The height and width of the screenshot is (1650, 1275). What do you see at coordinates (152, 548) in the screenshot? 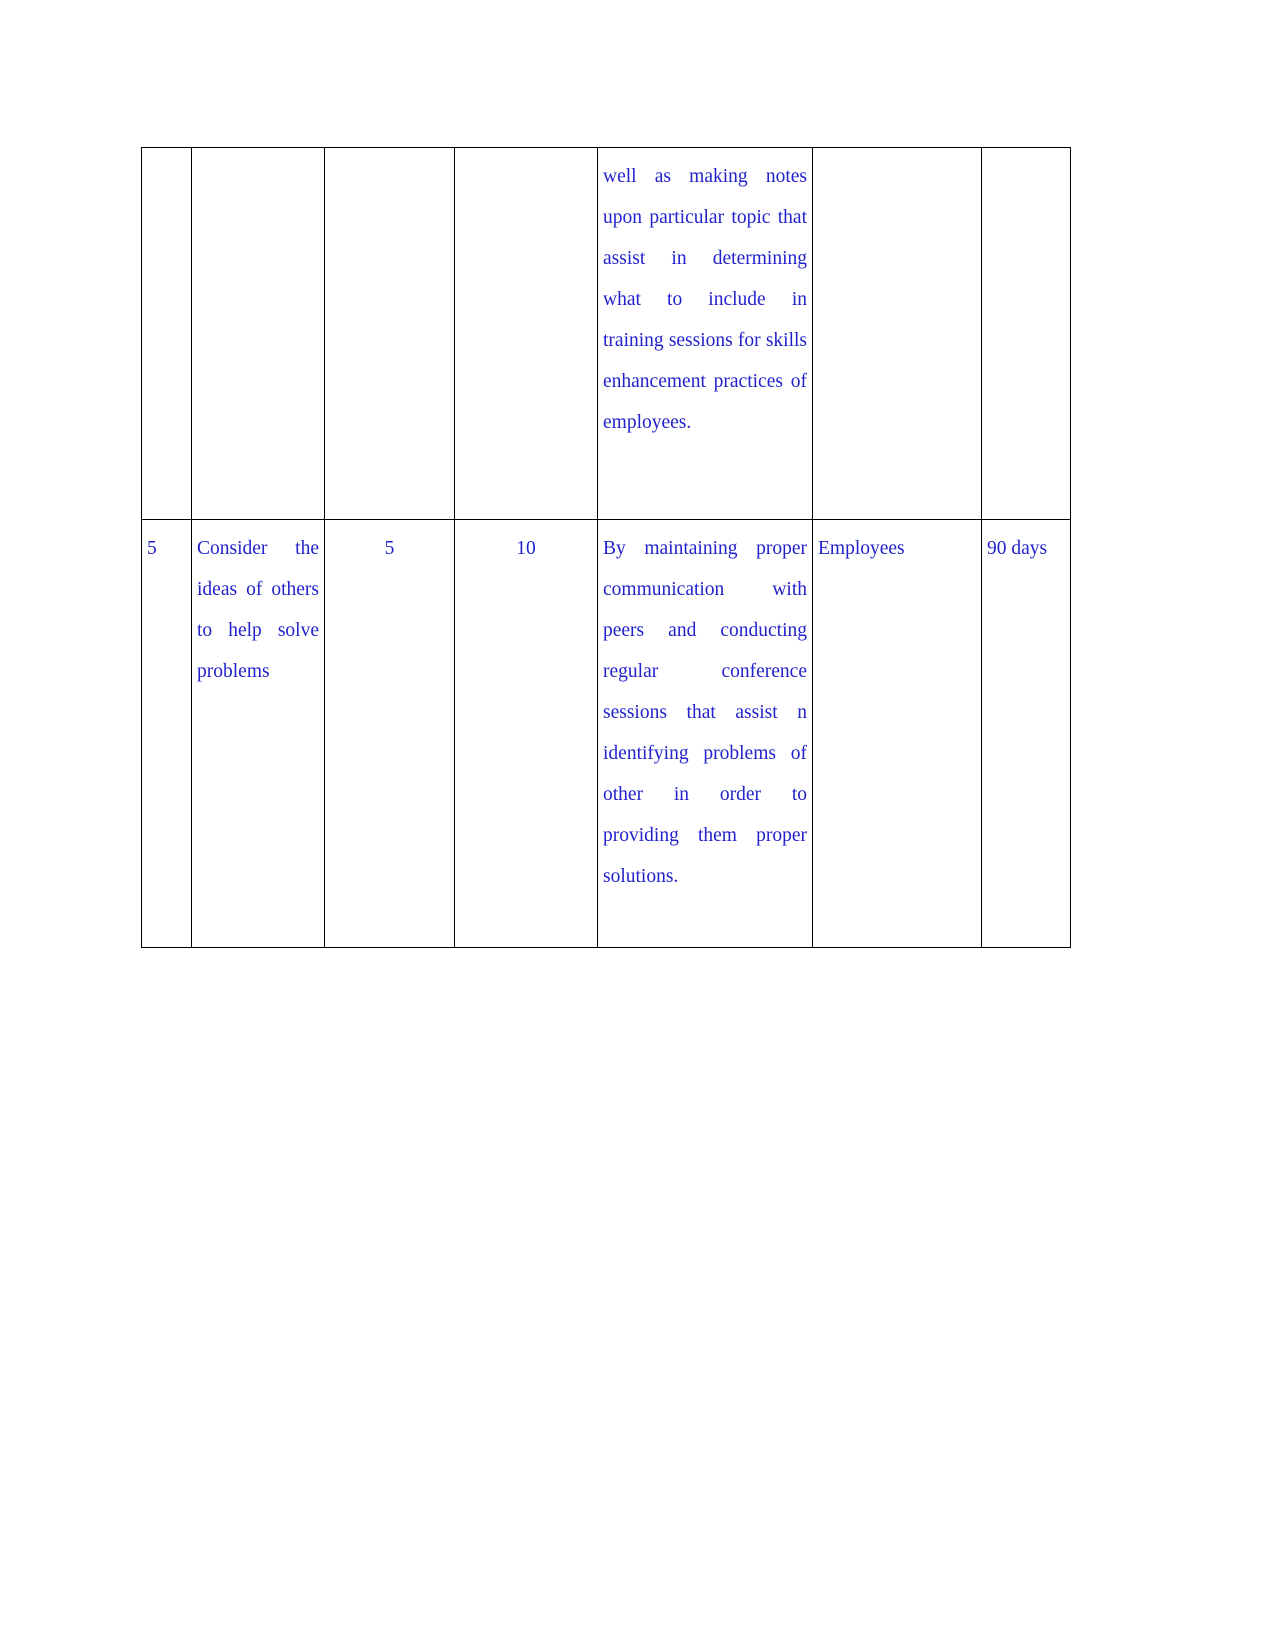
I see `sr-no-text: 5` at bounding box center [152, 548].